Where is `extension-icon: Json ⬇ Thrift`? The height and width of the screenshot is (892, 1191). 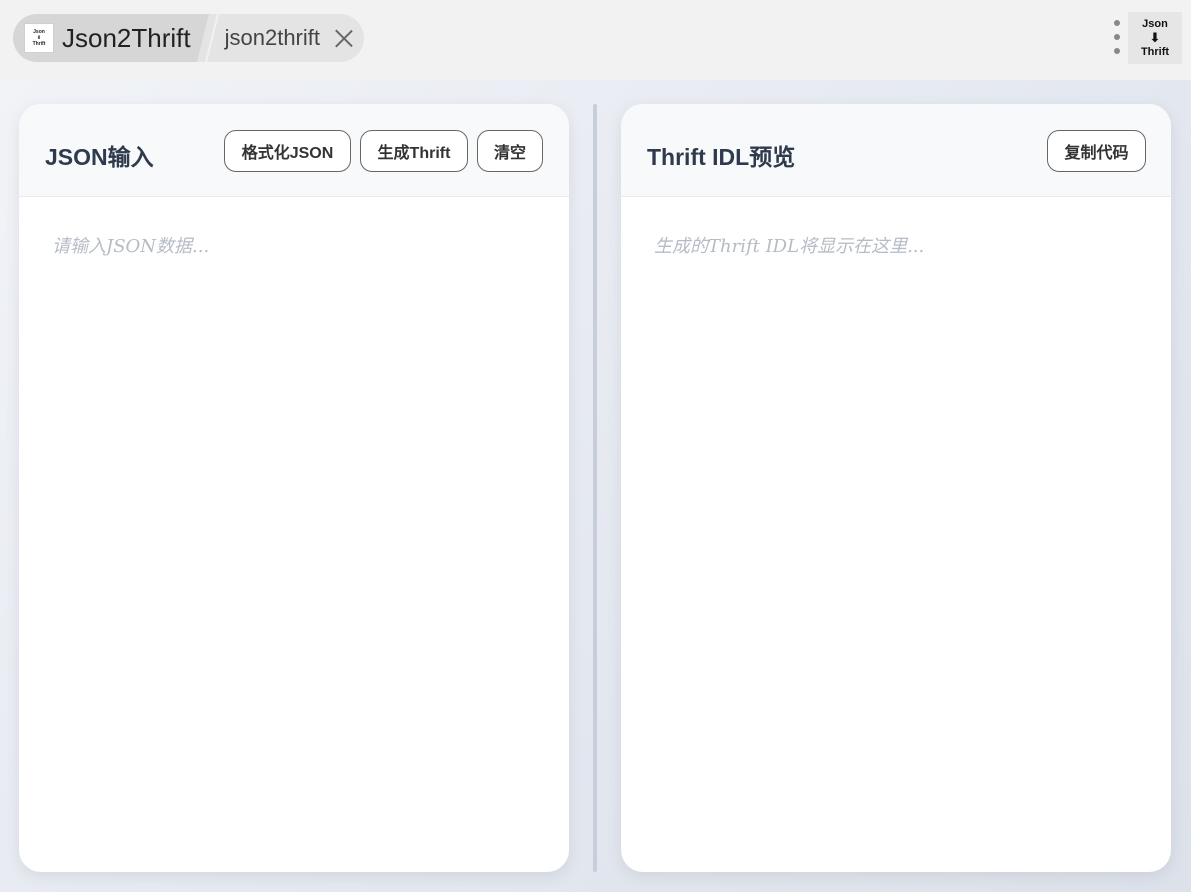
extension-icon: Json ⬇ Thrift is located at coordinates (1155, 38).